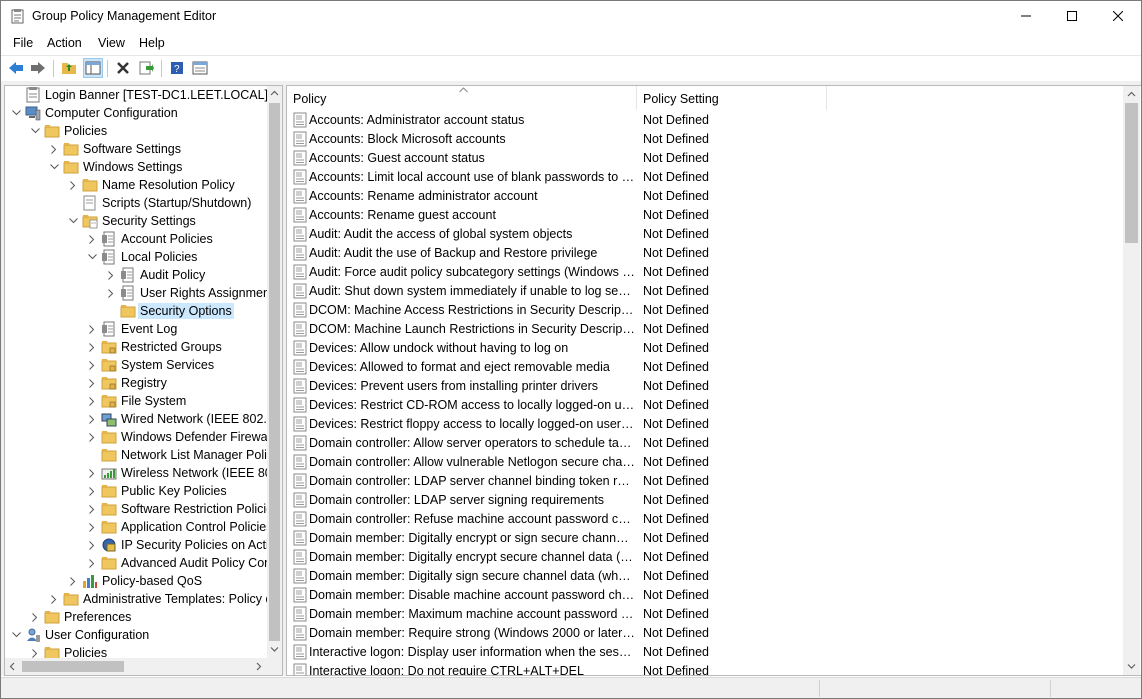 The image size is (1142, 699). I want to click on list-vertical-scrollbar, so click(1131, 380).